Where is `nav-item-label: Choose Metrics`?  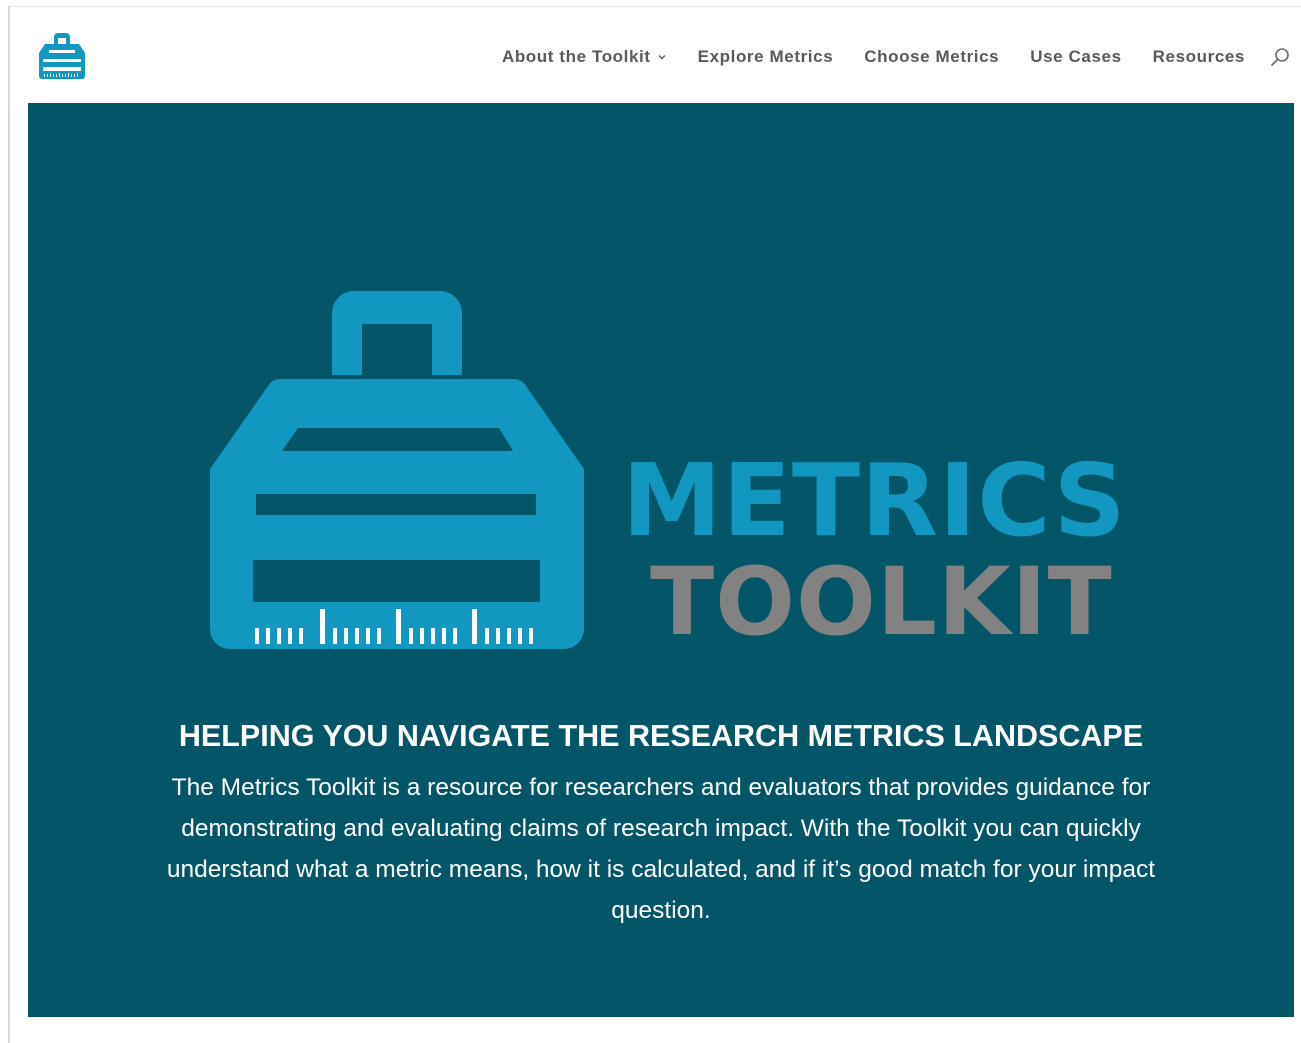
nav-item-label: Choose Metrics is located at coordinates (932, 56).